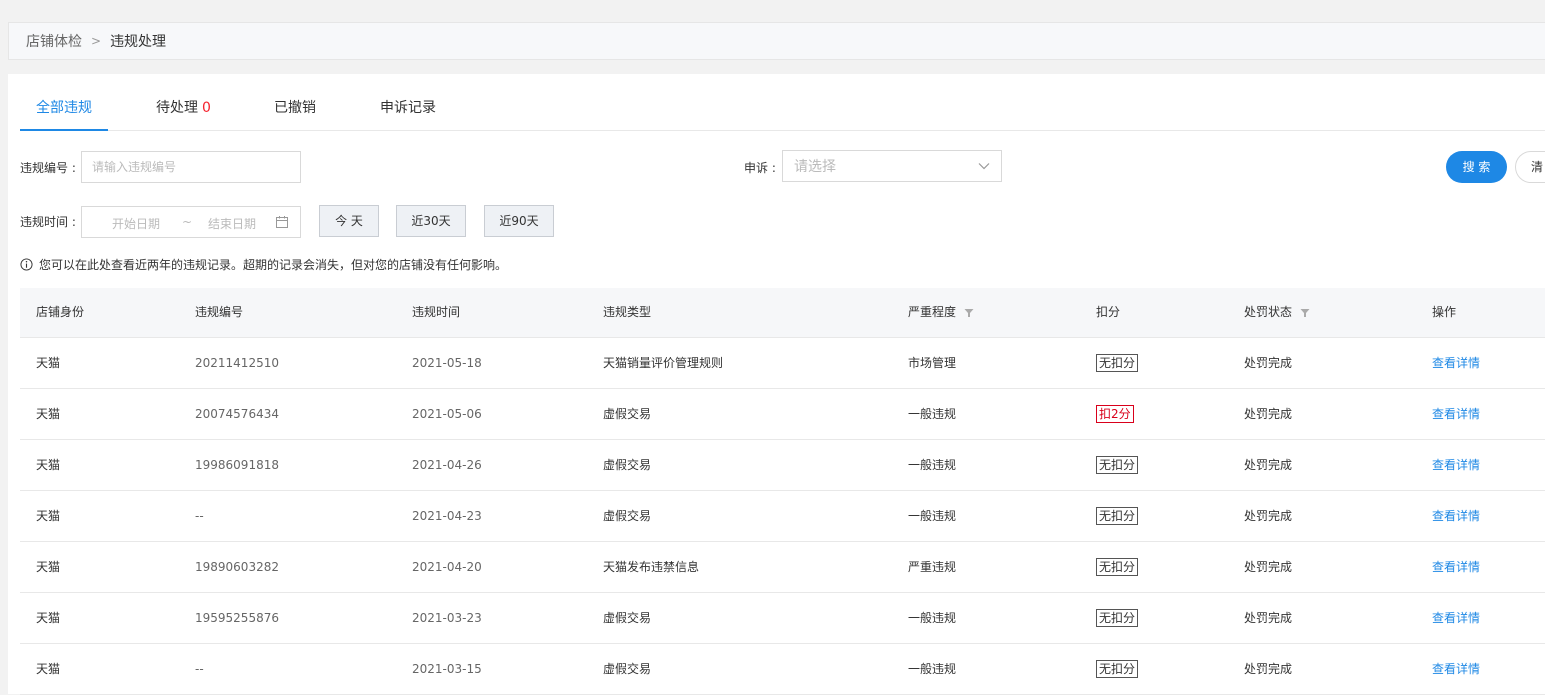 The image size is (1545, 695). Describe the element at coordinates (447, 567) in the screenshot. I see `cell-violation-time: 2021-04-20` at that location.